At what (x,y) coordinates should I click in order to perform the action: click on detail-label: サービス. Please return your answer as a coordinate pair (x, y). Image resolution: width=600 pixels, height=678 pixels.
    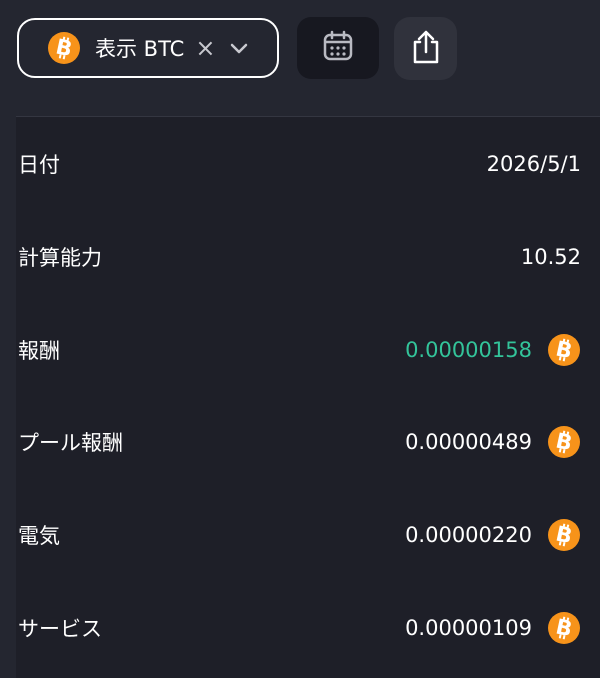
    Looking at the image, I should click on (60, 629).